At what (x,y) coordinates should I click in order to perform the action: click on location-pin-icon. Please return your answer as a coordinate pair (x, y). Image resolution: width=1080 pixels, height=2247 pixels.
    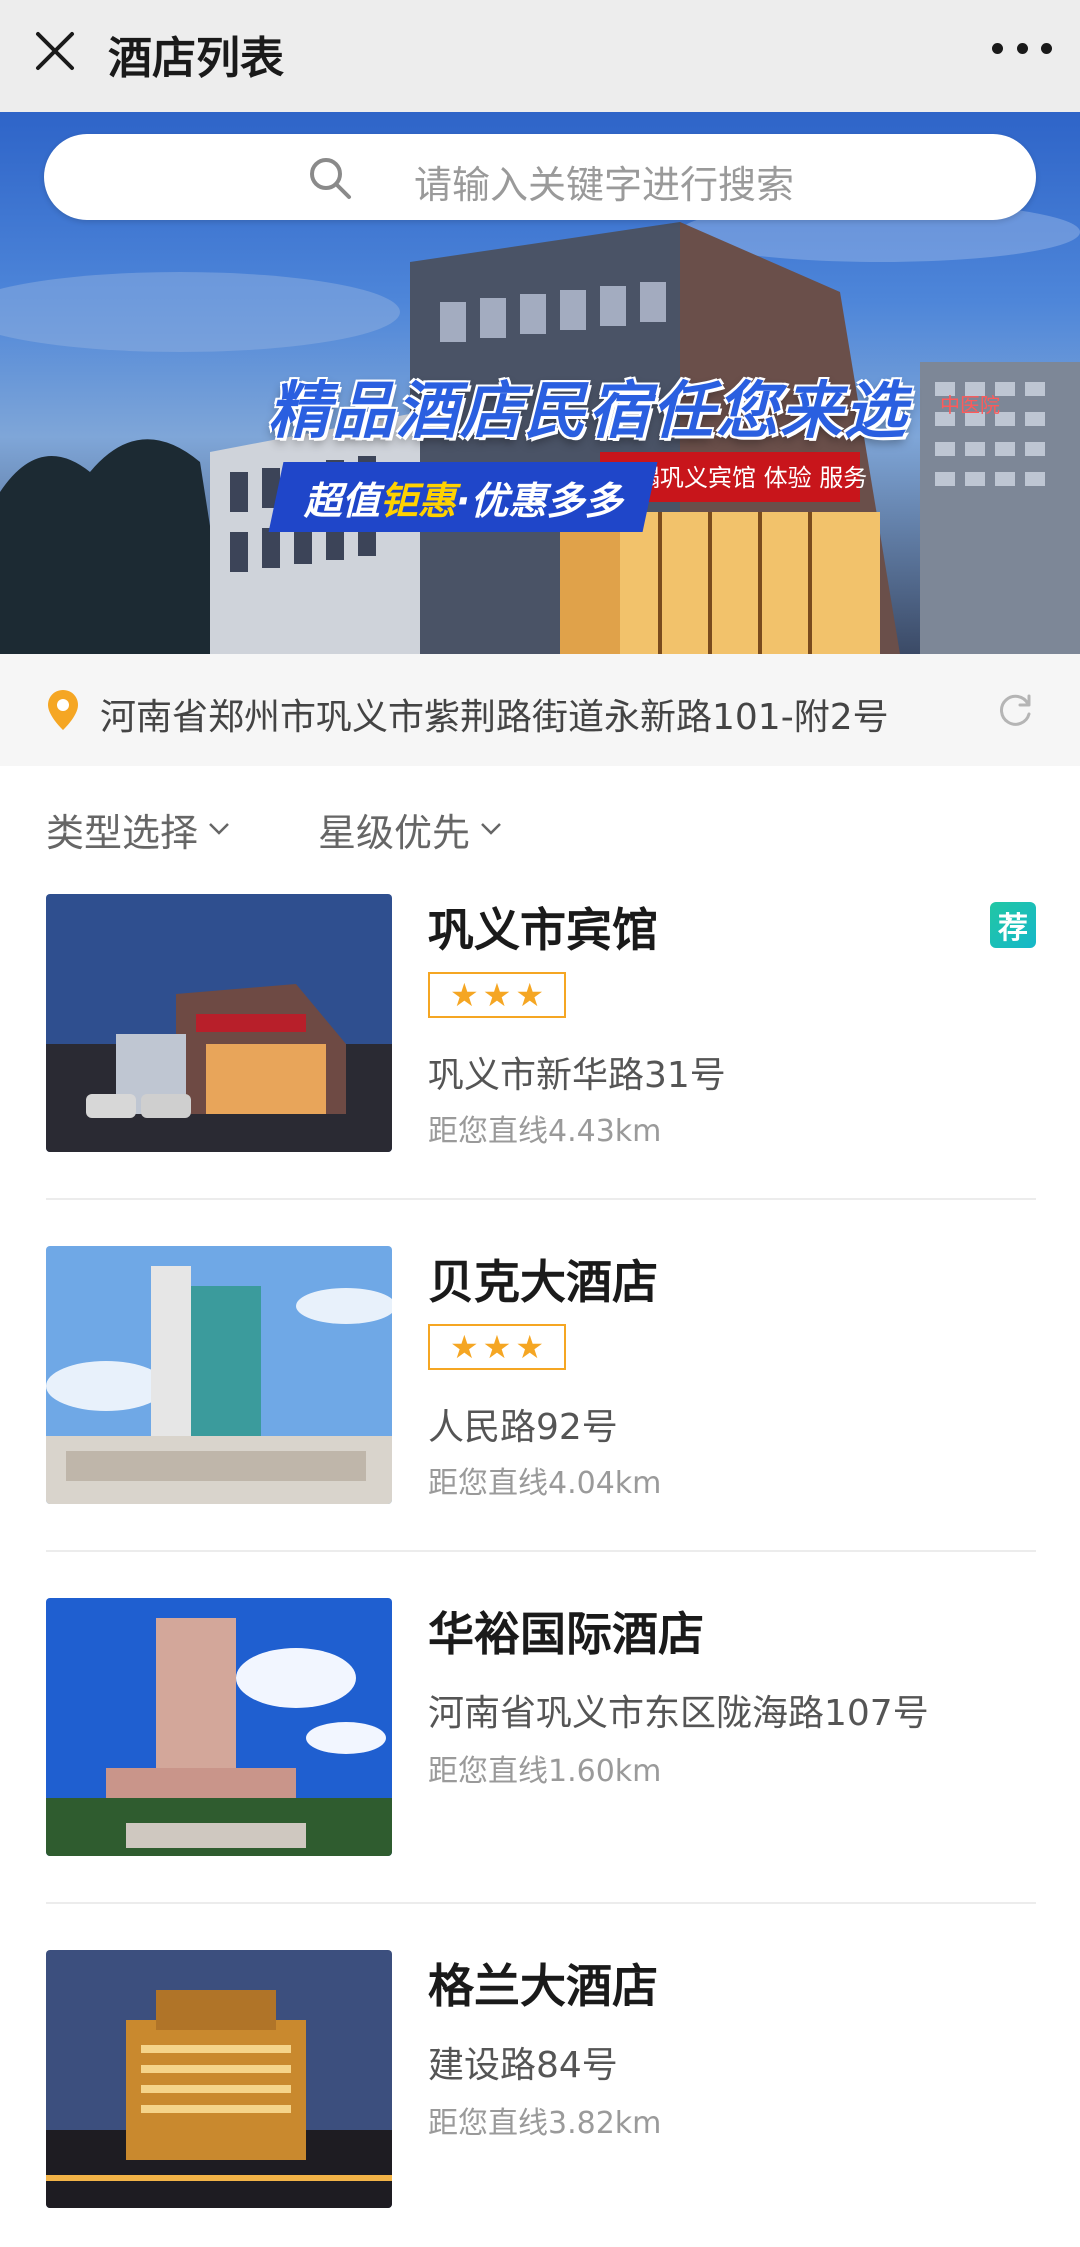
    Looking at the image, I should click on (63, 710).